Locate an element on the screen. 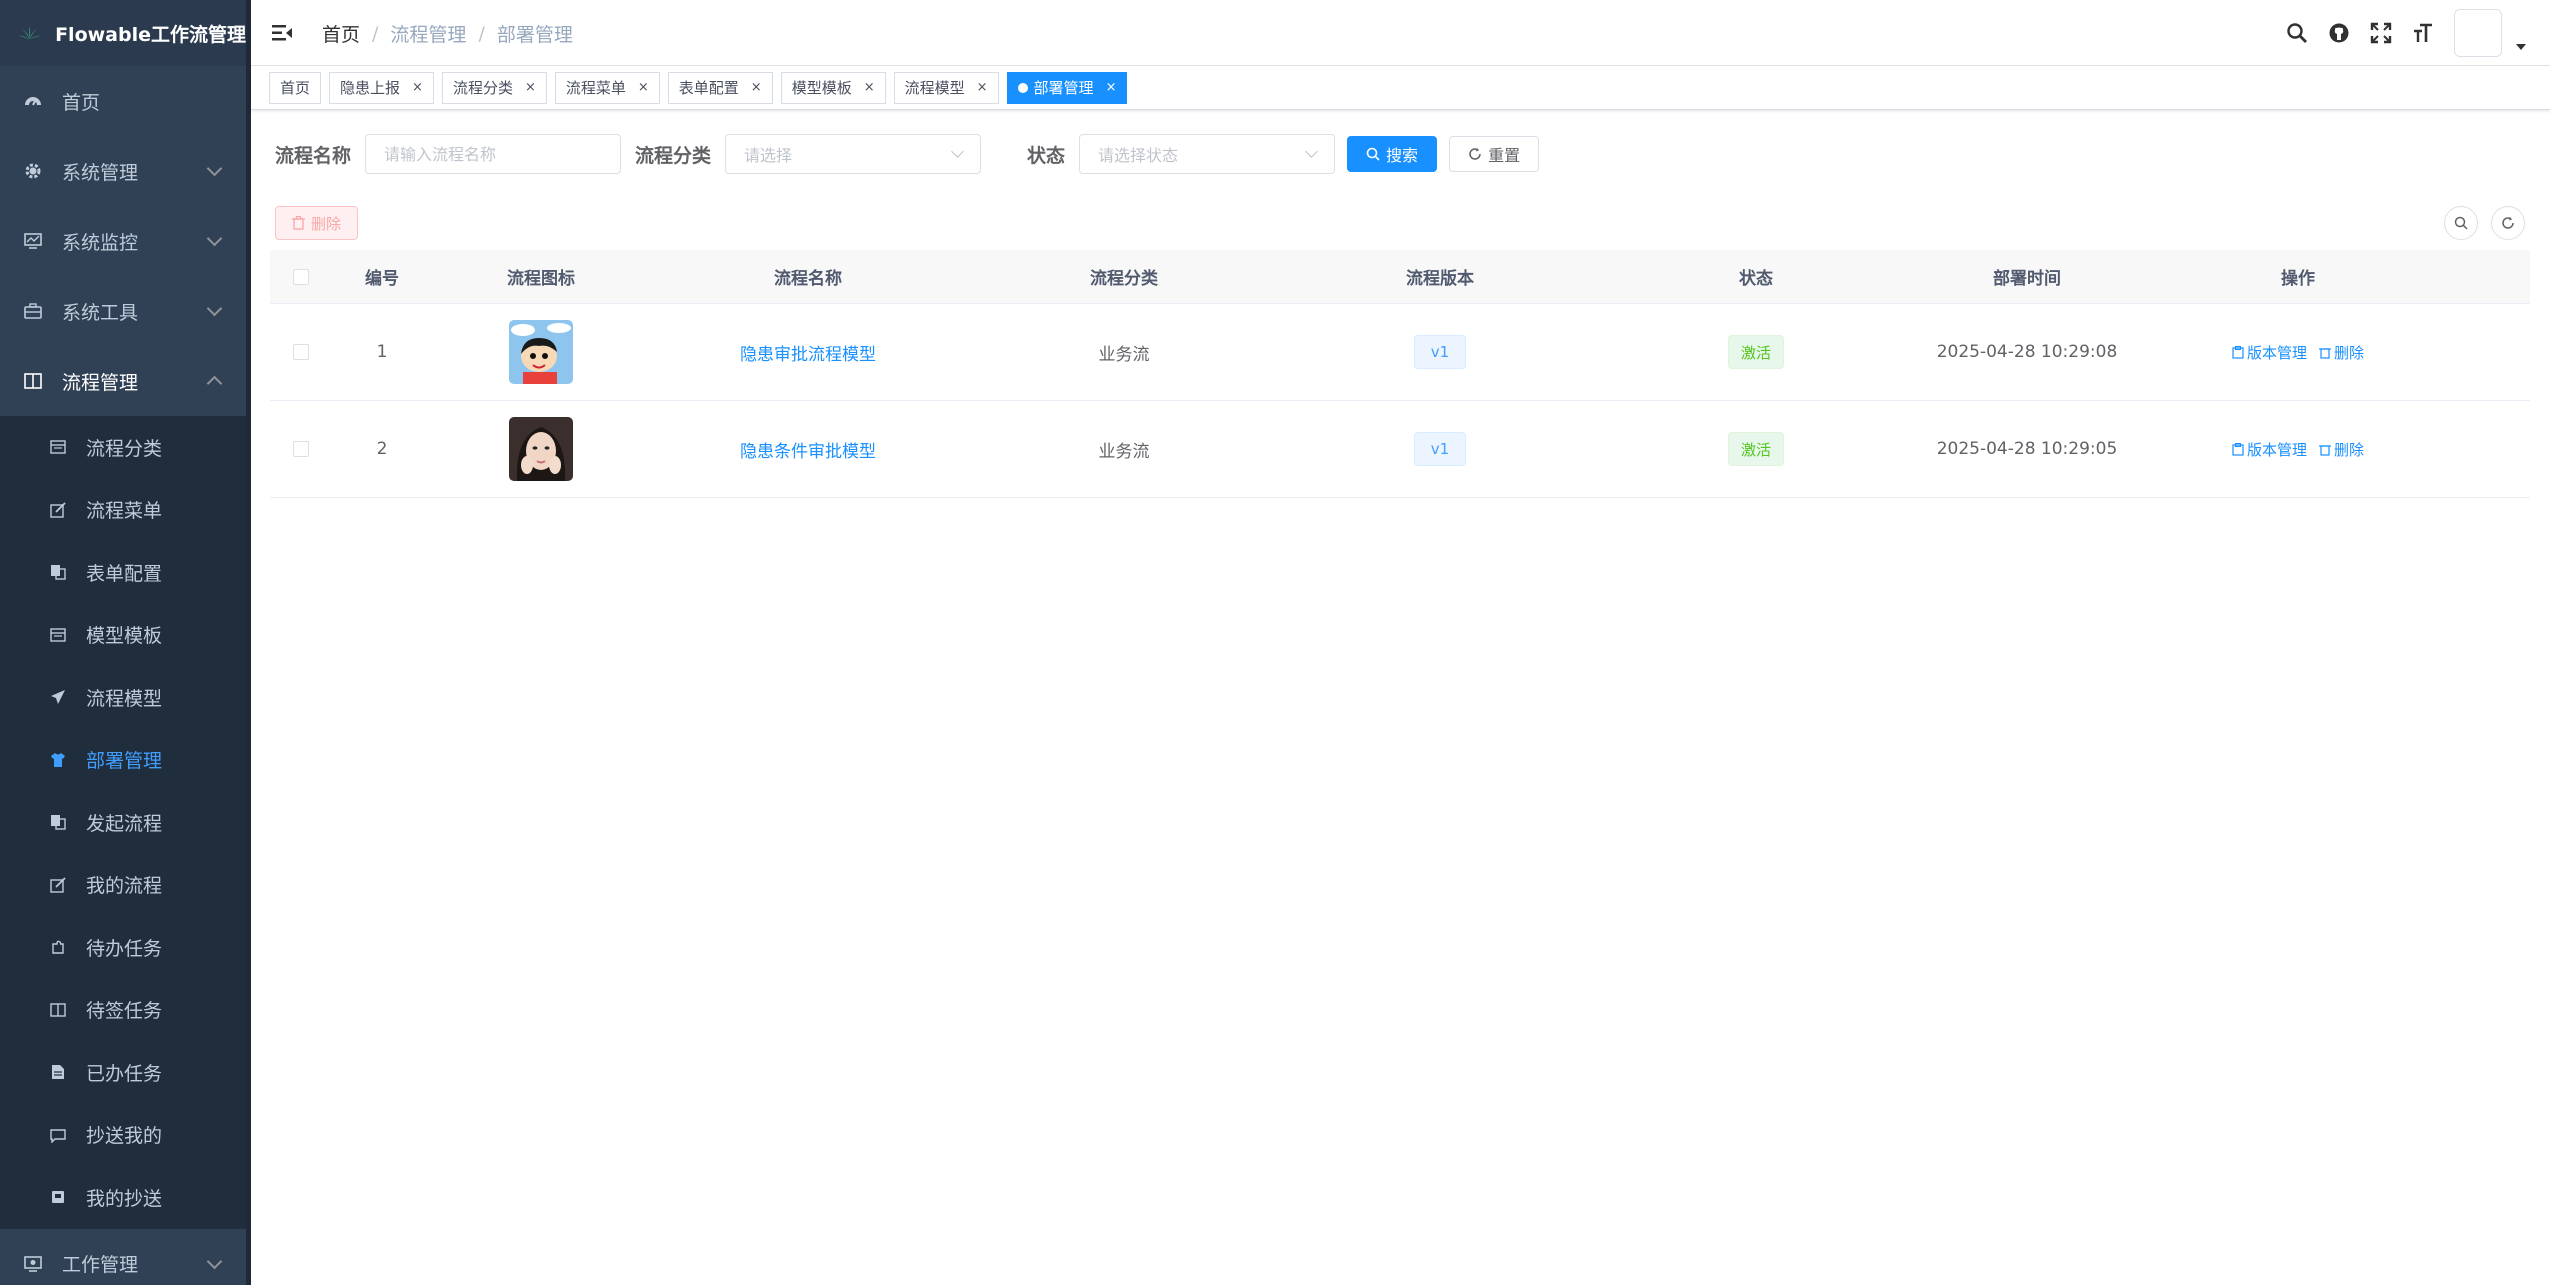 This screenshot has height=1285, width=2550. refresh-icon is located at coordinates (1475, 154).